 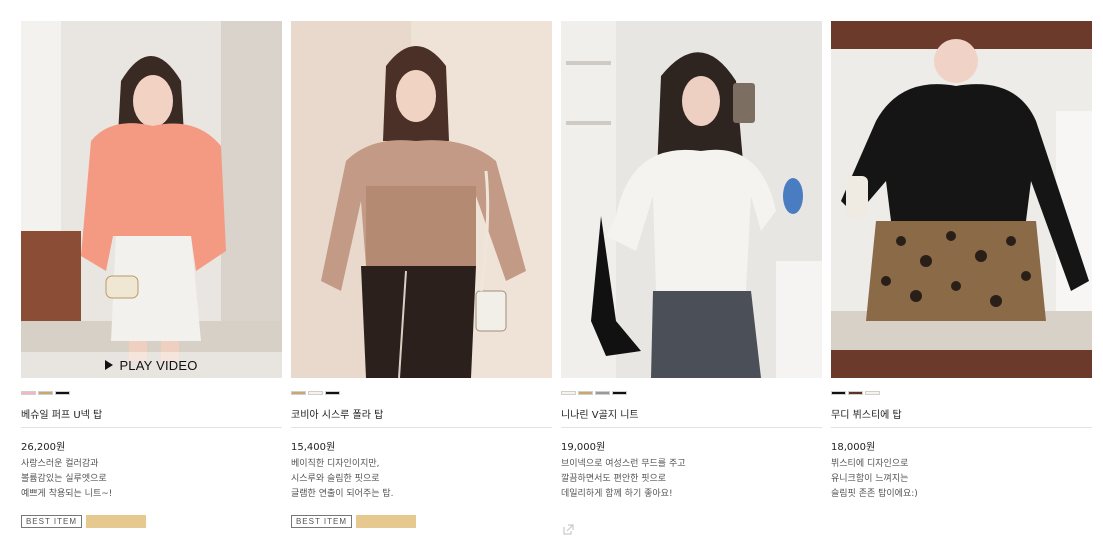 I want to click on description-line: 예쁘게 착용되는 니트~!, so click(x=67, y=494).